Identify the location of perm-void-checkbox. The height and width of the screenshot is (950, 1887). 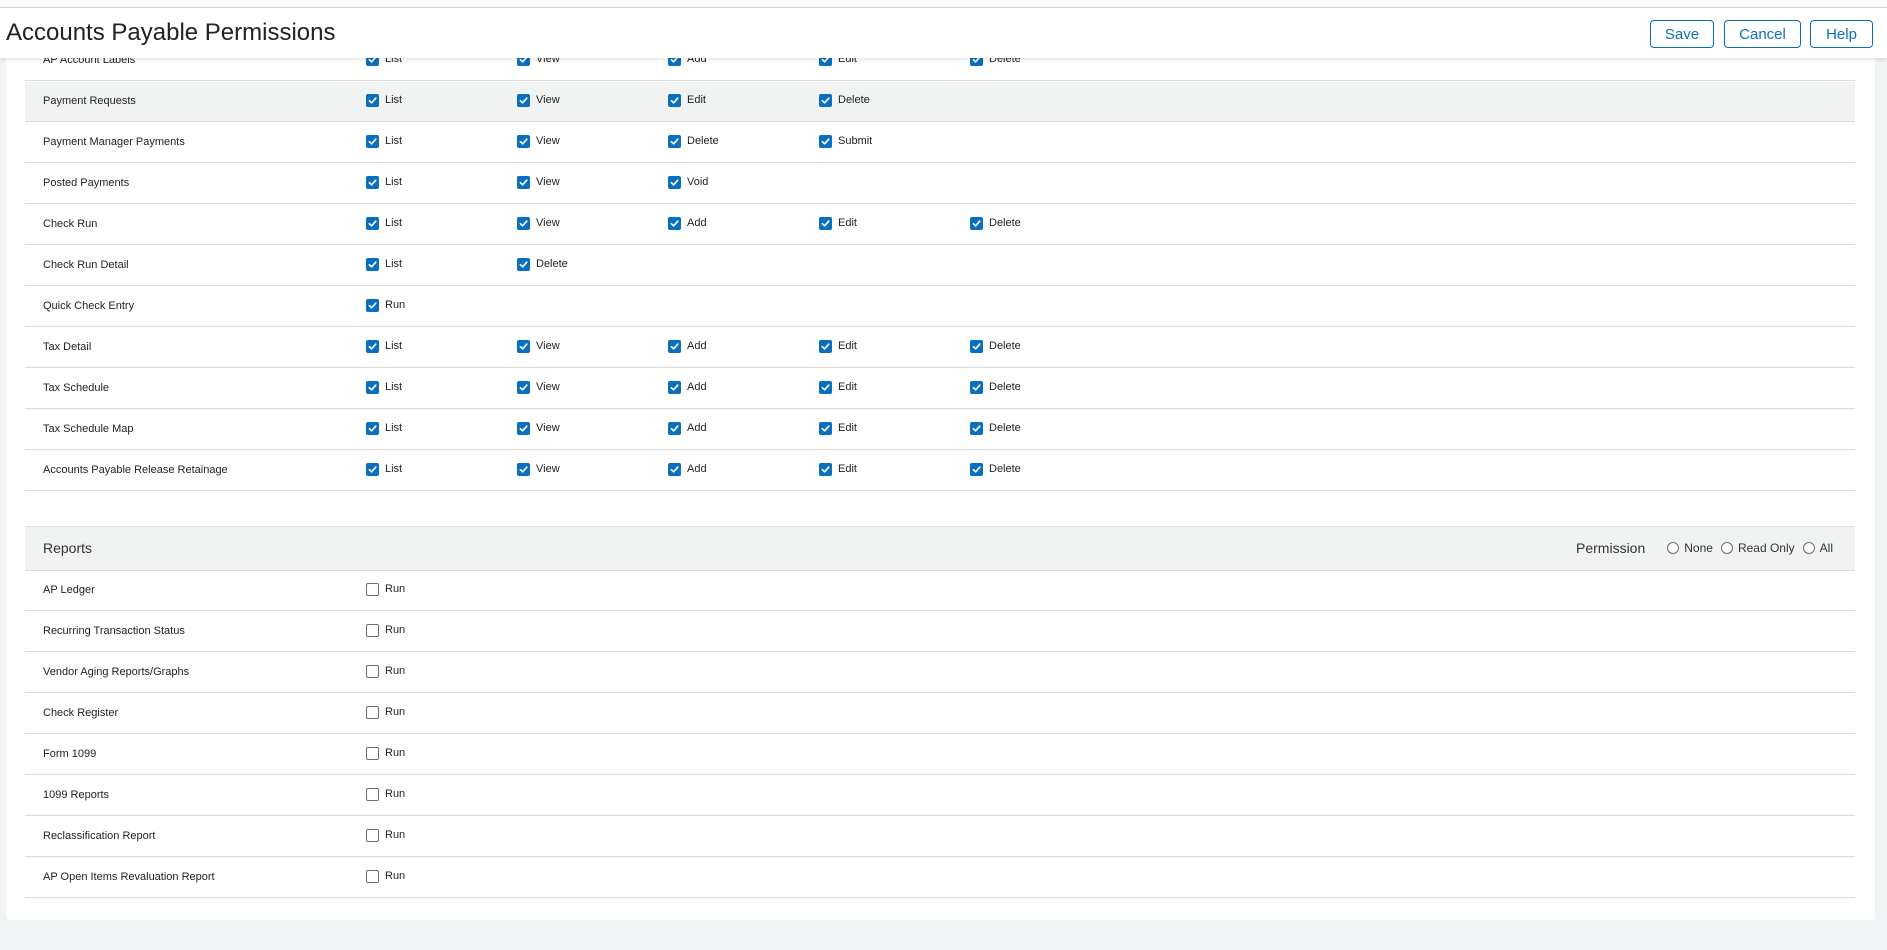
(674, 182).